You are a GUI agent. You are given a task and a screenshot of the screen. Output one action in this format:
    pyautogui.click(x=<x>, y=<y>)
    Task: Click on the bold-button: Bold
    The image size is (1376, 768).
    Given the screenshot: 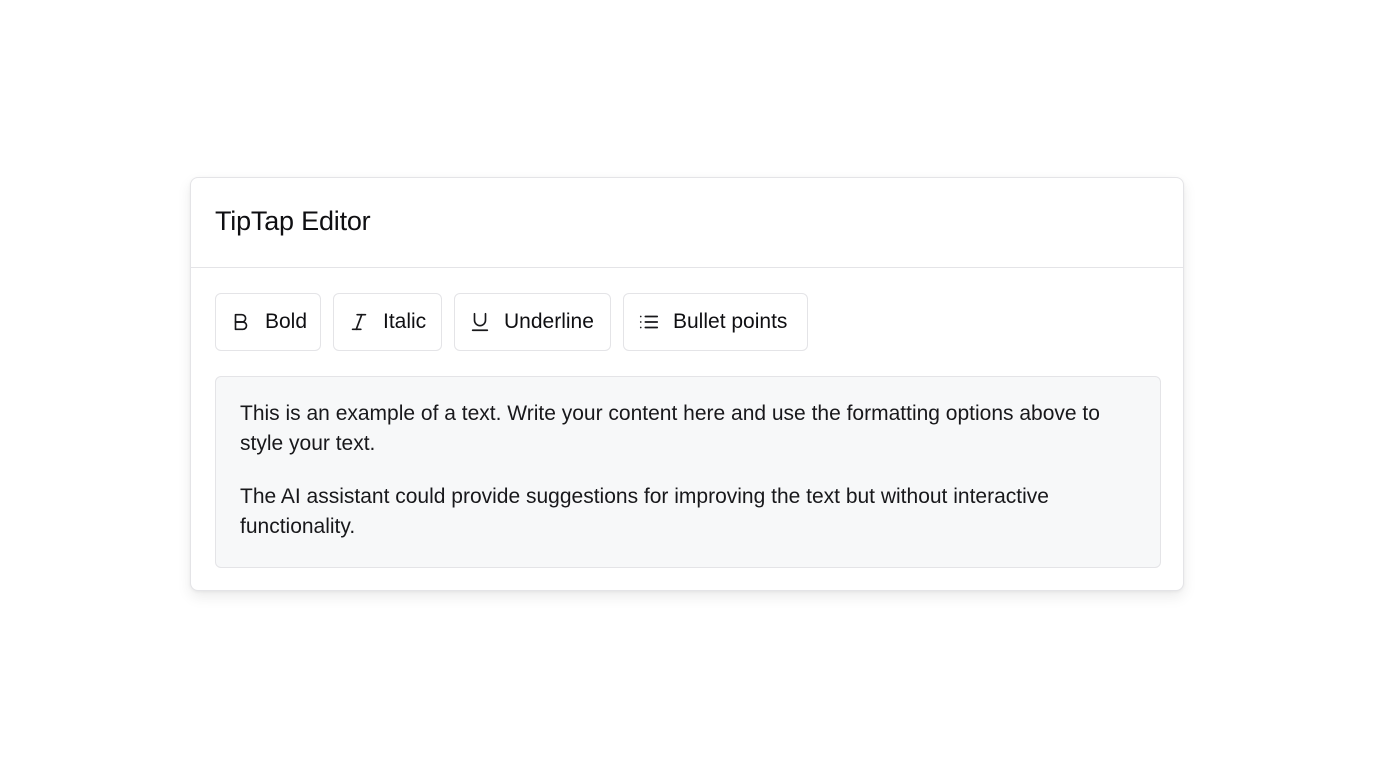 What is the action you would take?
    pyautogui.click(x=268, y=322)
    